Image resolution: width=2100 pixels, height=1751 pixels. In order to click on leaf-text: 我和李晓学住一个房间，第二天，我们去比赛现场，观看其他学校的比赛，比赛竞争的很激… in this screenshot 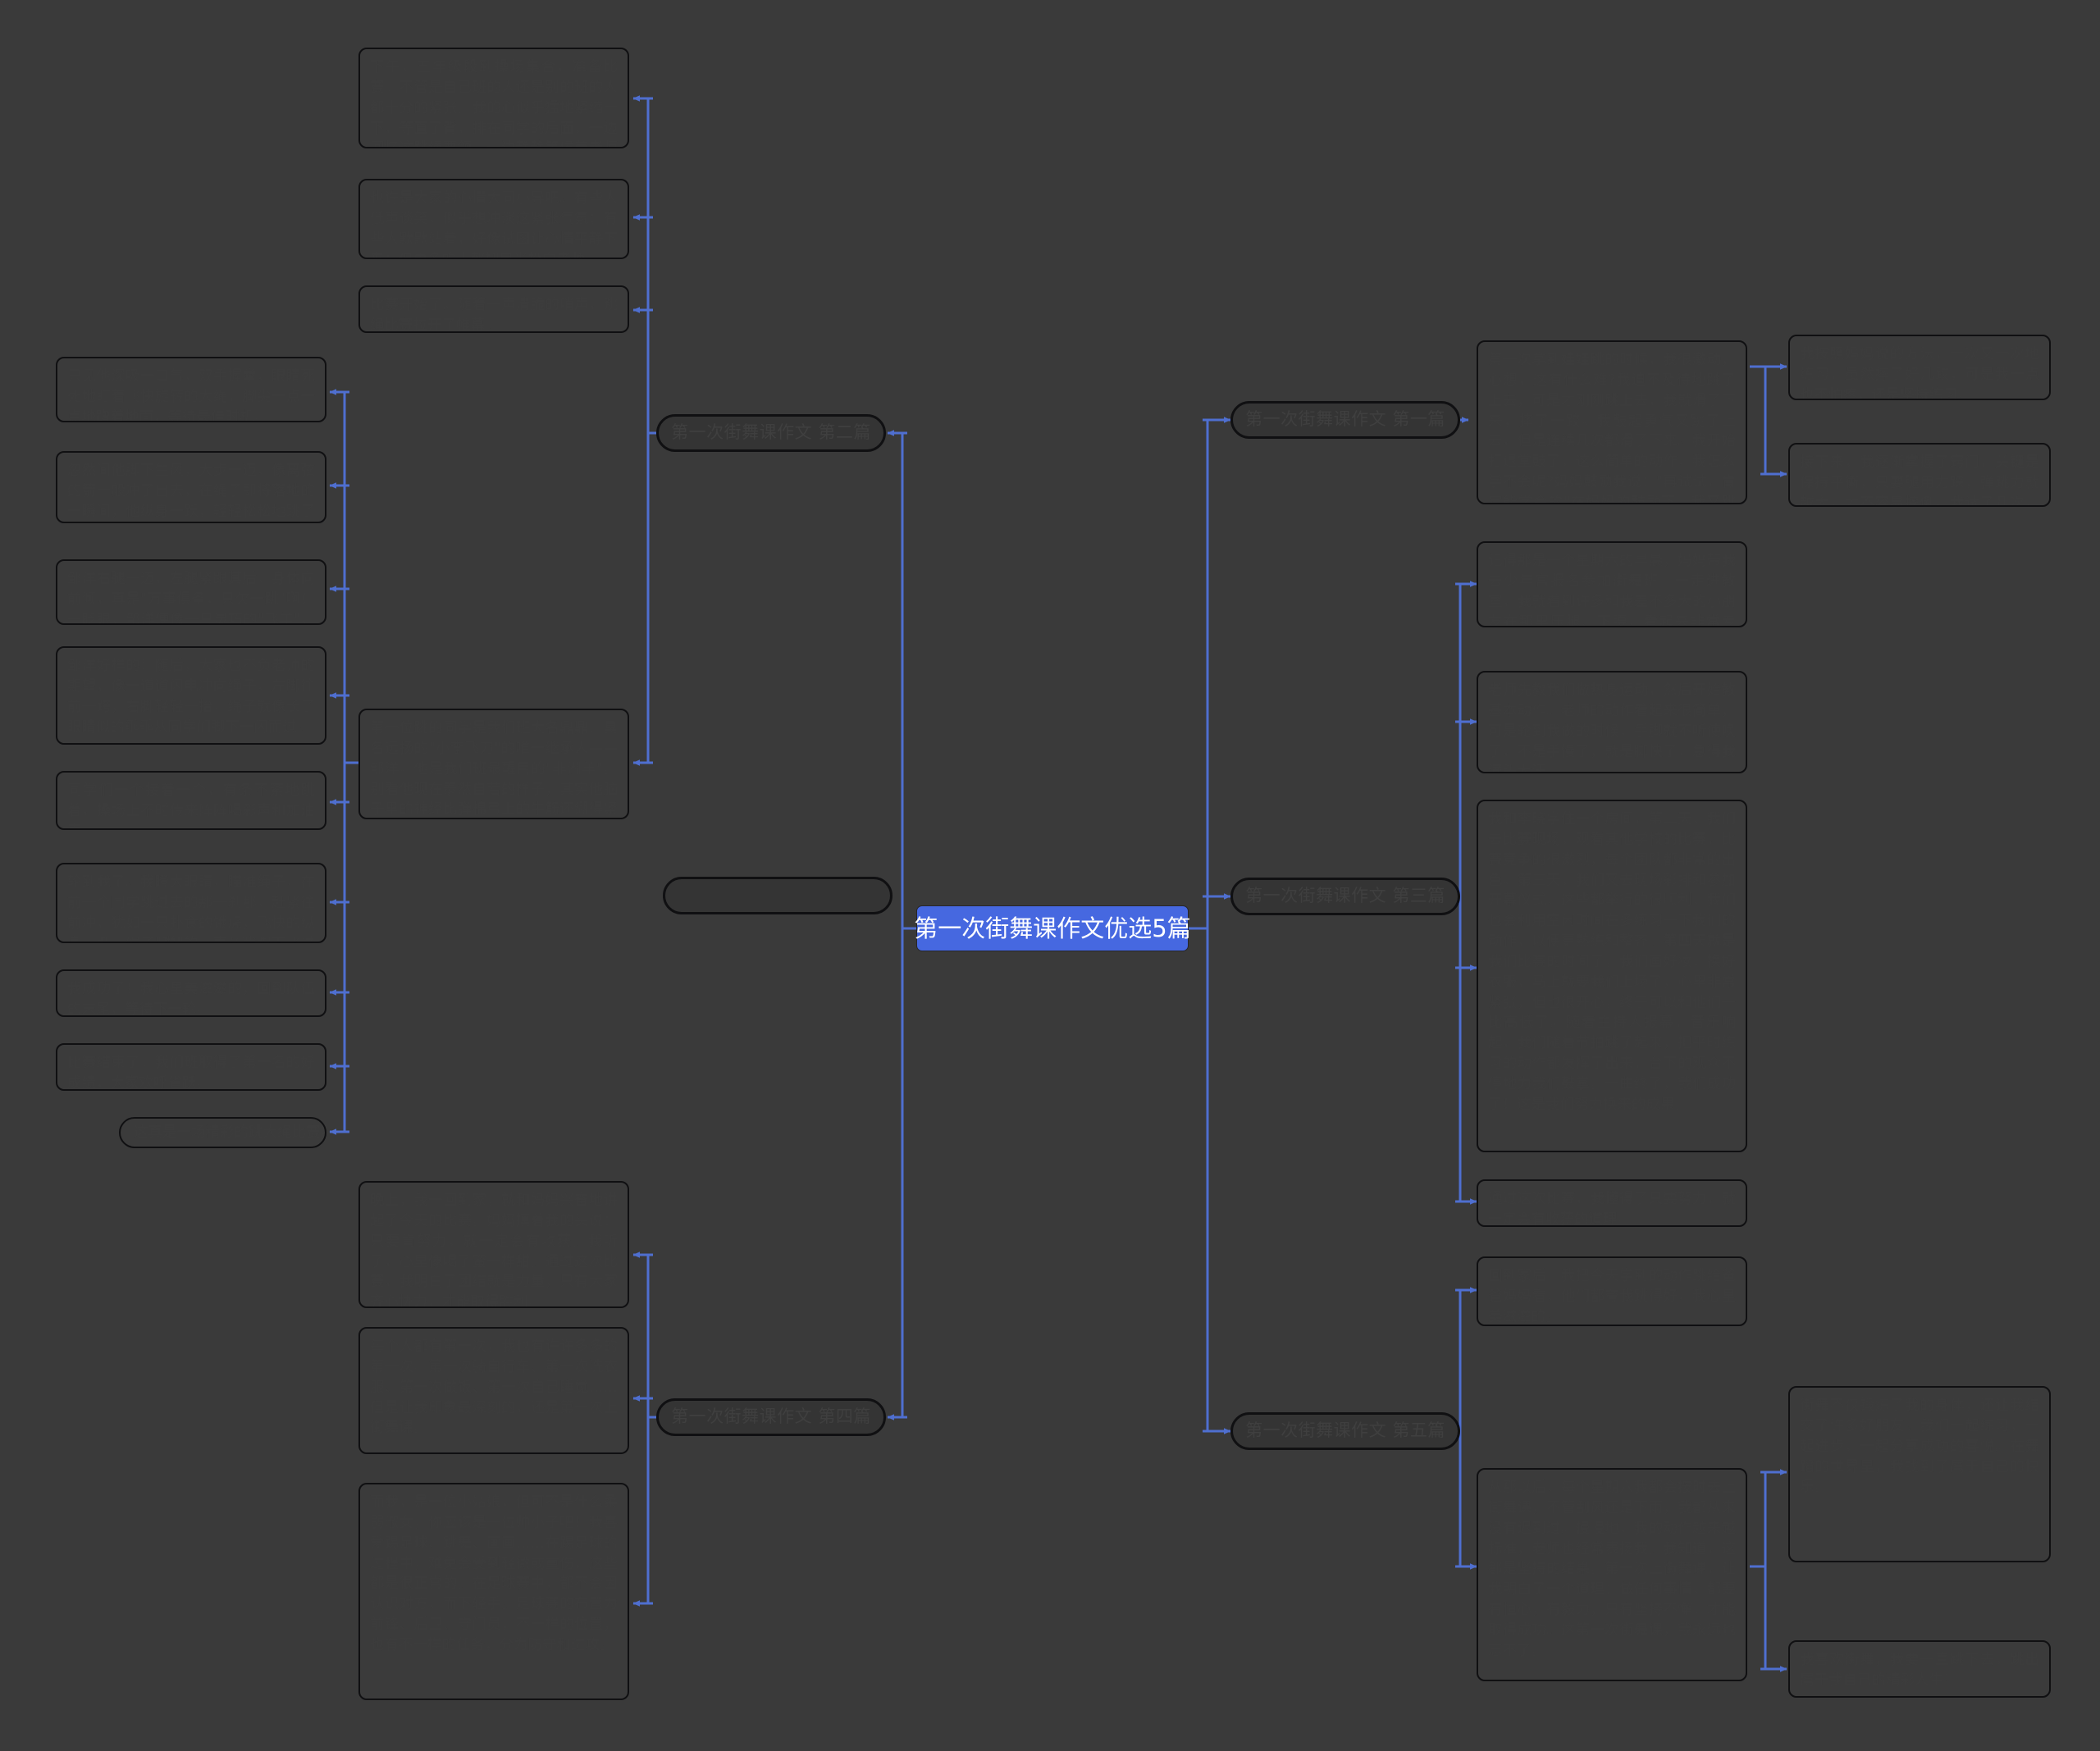, I will do `click(1612, 962)`.